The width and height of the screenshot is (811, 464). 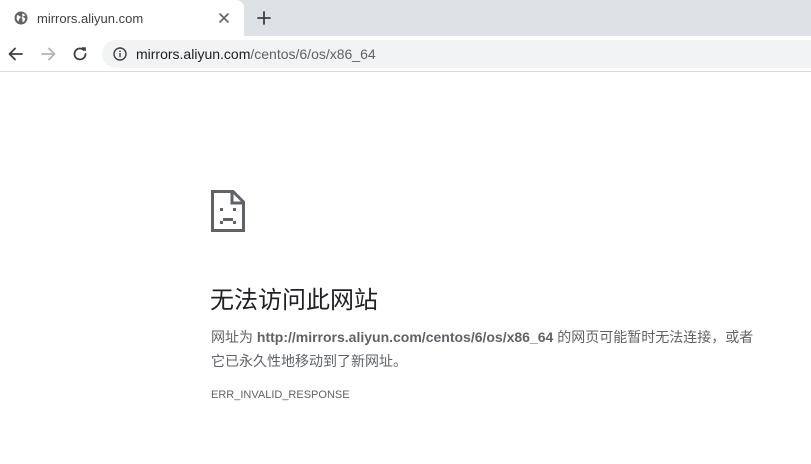 I want to click on browser-toolbar: mirrors.aliyun.com/centos/6/os/x86_64, so click(x=405, y=54).